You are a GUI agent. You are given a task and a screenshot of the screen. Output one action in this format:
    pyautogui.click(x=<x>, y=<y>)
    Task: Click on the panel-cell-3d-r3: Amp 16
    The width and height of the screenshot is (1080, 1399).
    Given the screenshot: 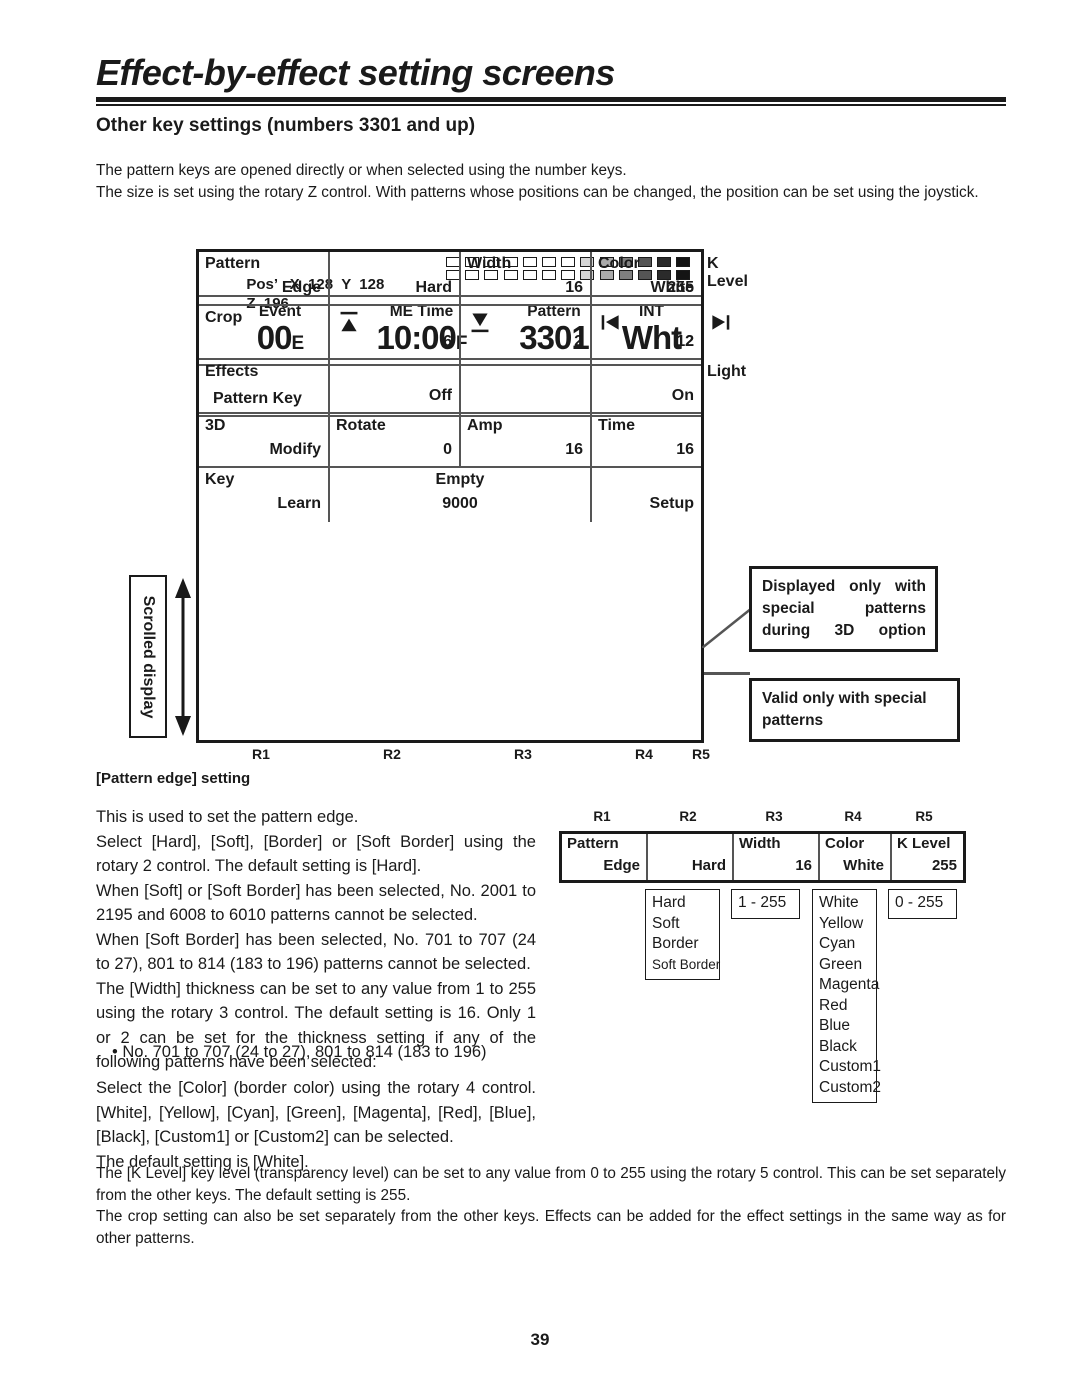 What is the action you would take?
    pyautogui.click(x=526, y=441)
    